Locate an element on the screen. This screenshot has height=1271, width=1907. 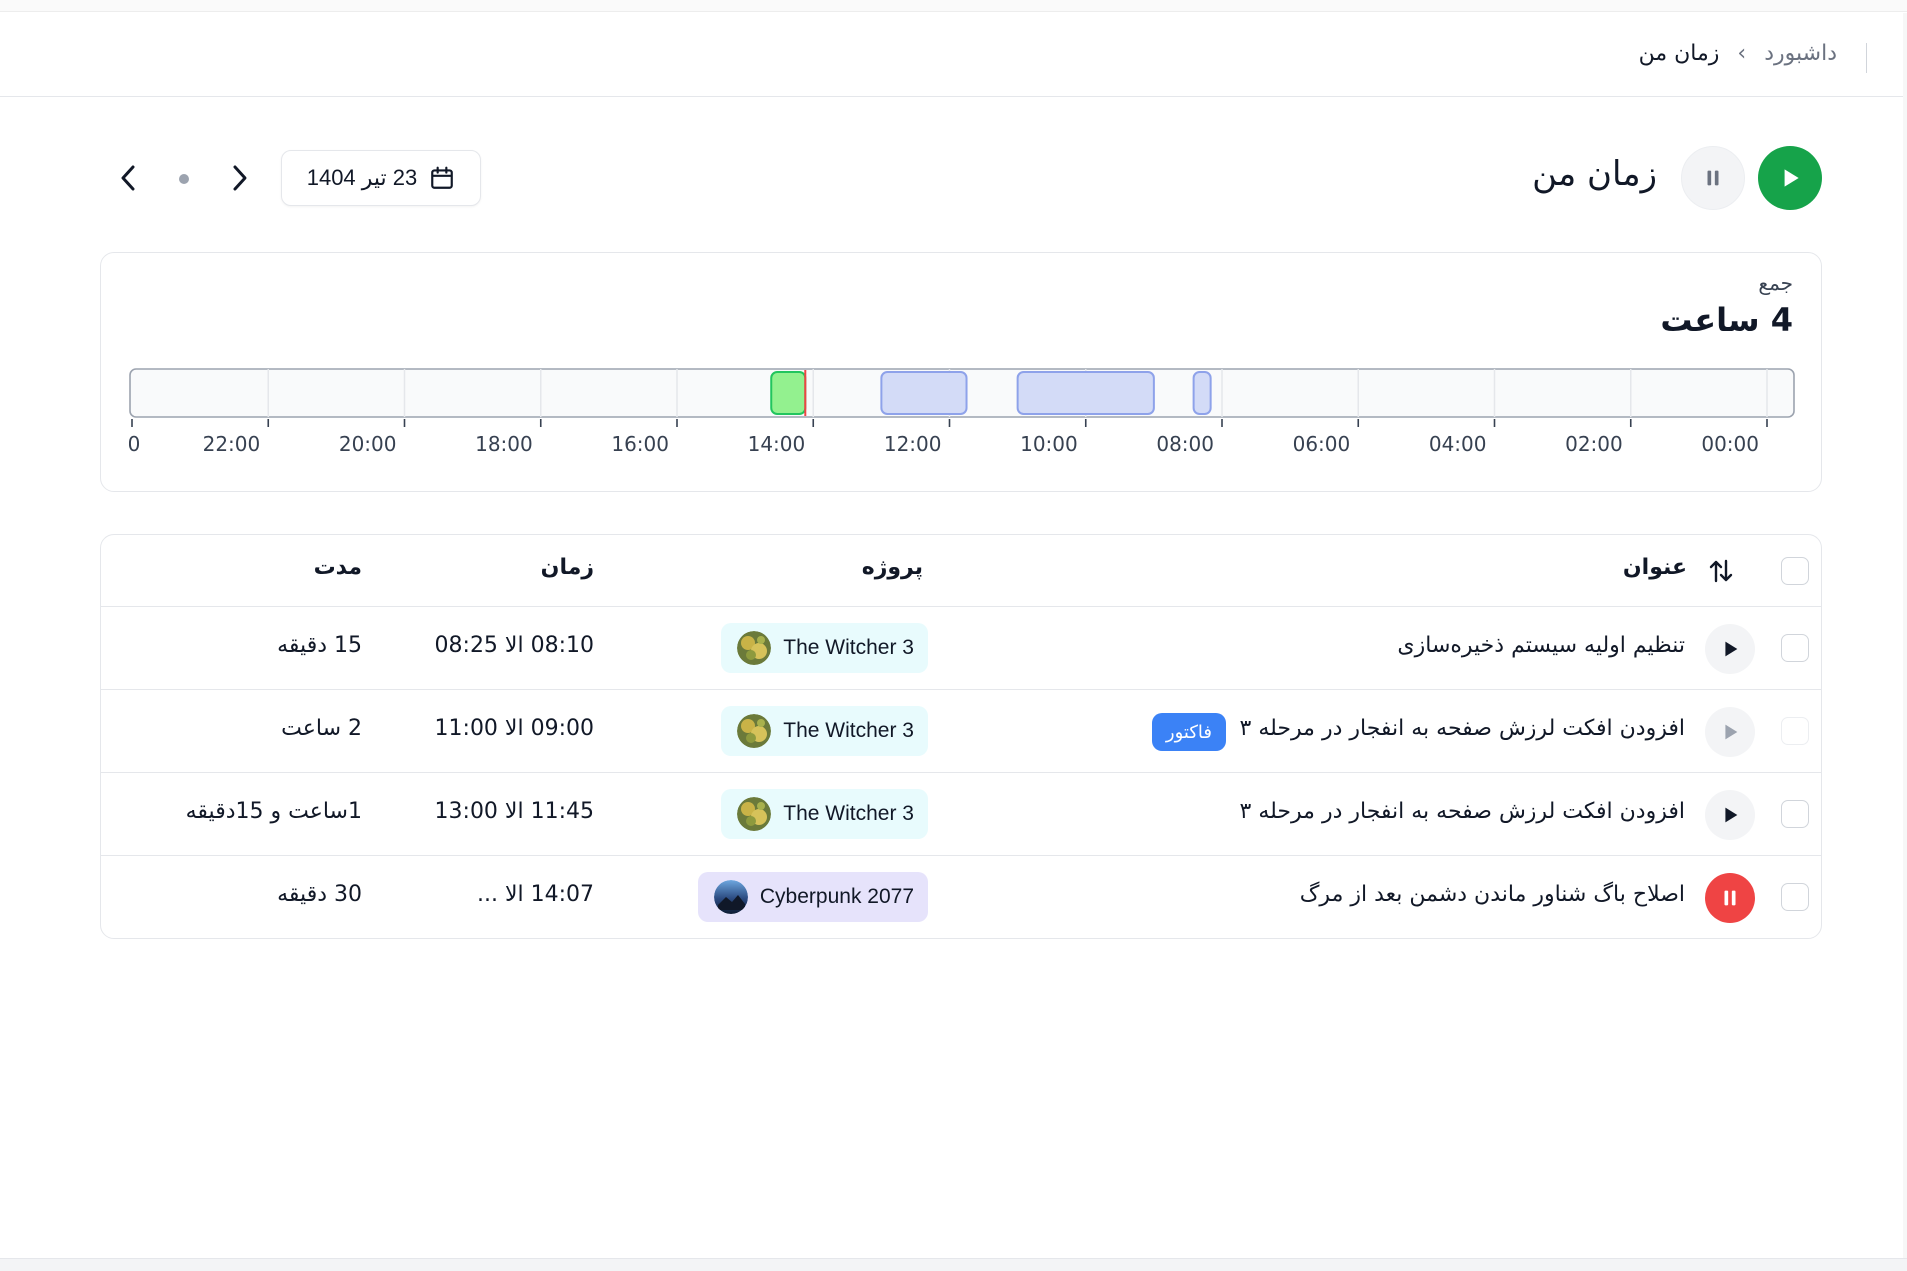
timeline-tick-label: 18:00 is located at coordinates (504, 444).